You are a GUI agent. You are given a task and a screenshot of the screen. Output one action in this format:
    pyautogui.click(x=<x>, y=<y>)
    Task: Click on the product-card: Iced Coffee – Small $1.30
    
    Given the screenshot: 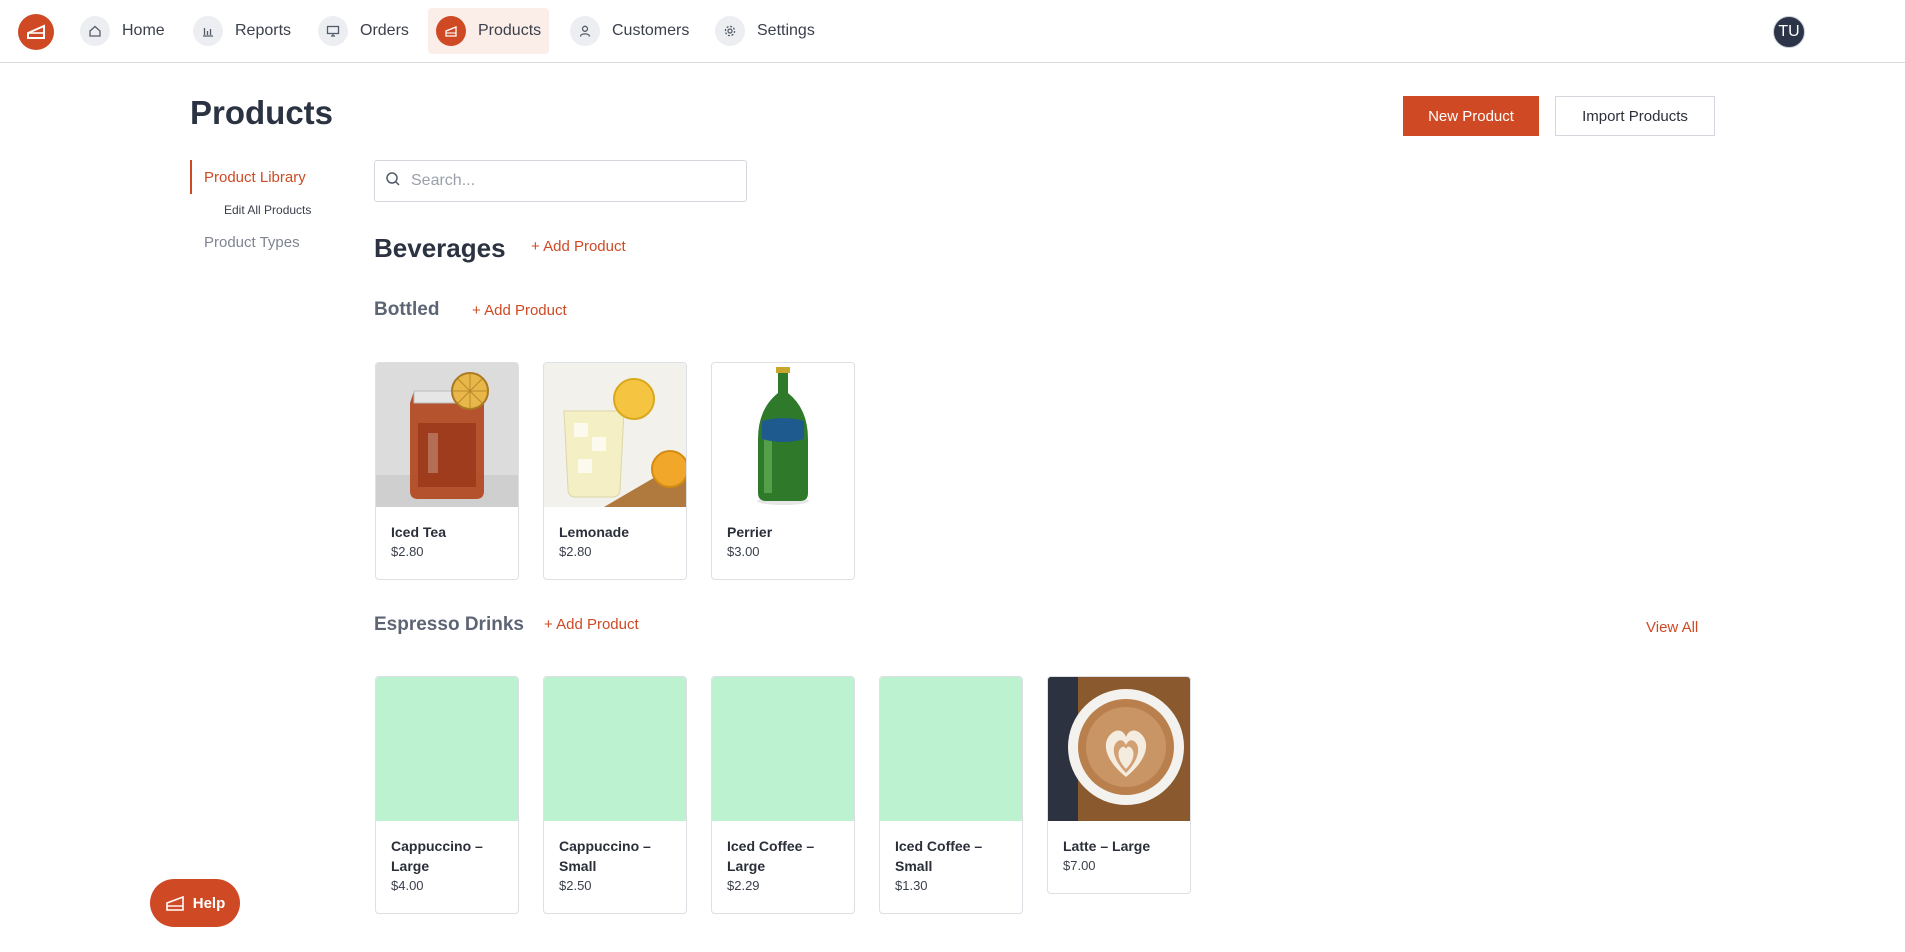 What is the action you would take?
    pyautogui.click(x=951, y=795)
    